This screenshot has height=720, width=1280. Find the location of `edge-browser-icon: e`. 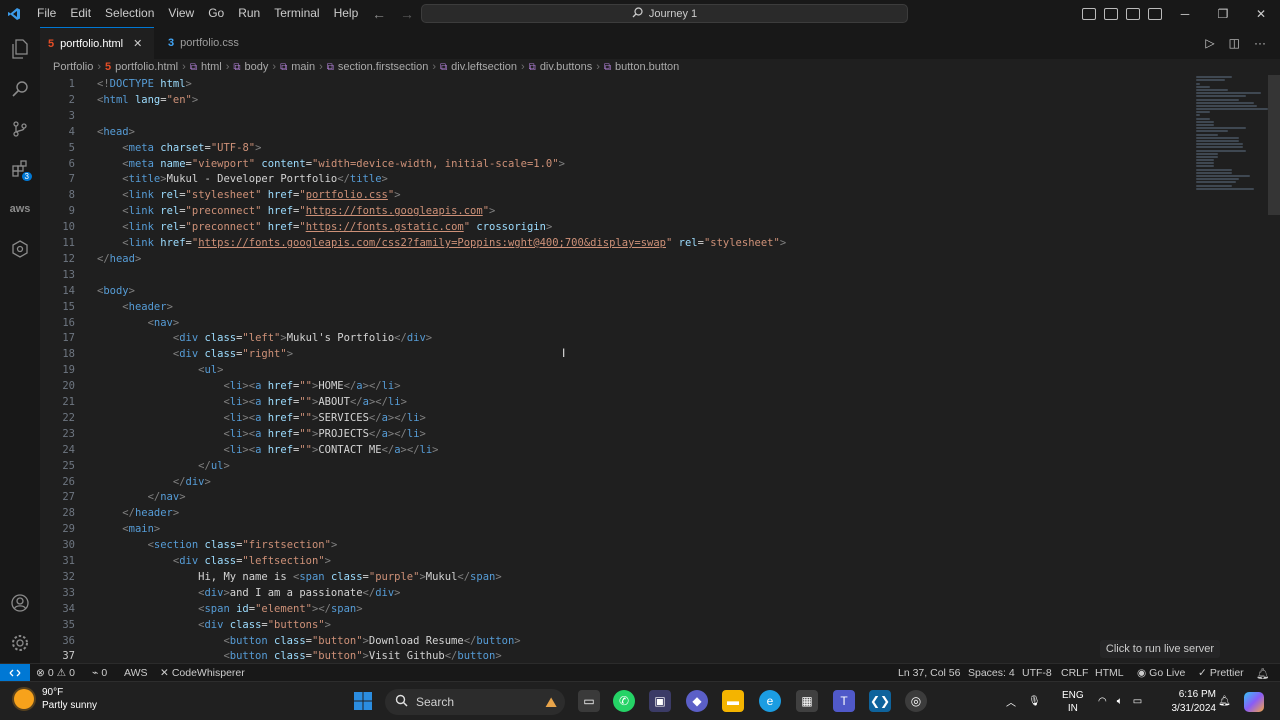

edge-browser-icon: e is located at coordinates (770, 701).